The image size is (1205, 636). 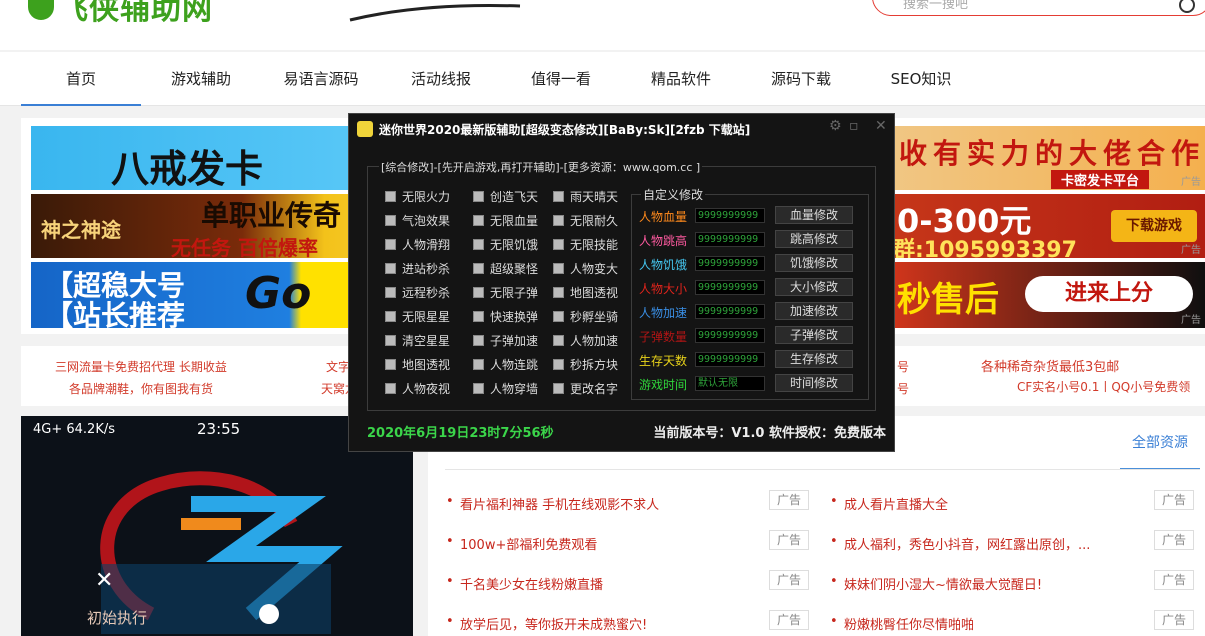 What do you see at coordinates (505, 316) in the screenshot?
I see `checkbox: 快速换弹` at bounding box center [505, 316].